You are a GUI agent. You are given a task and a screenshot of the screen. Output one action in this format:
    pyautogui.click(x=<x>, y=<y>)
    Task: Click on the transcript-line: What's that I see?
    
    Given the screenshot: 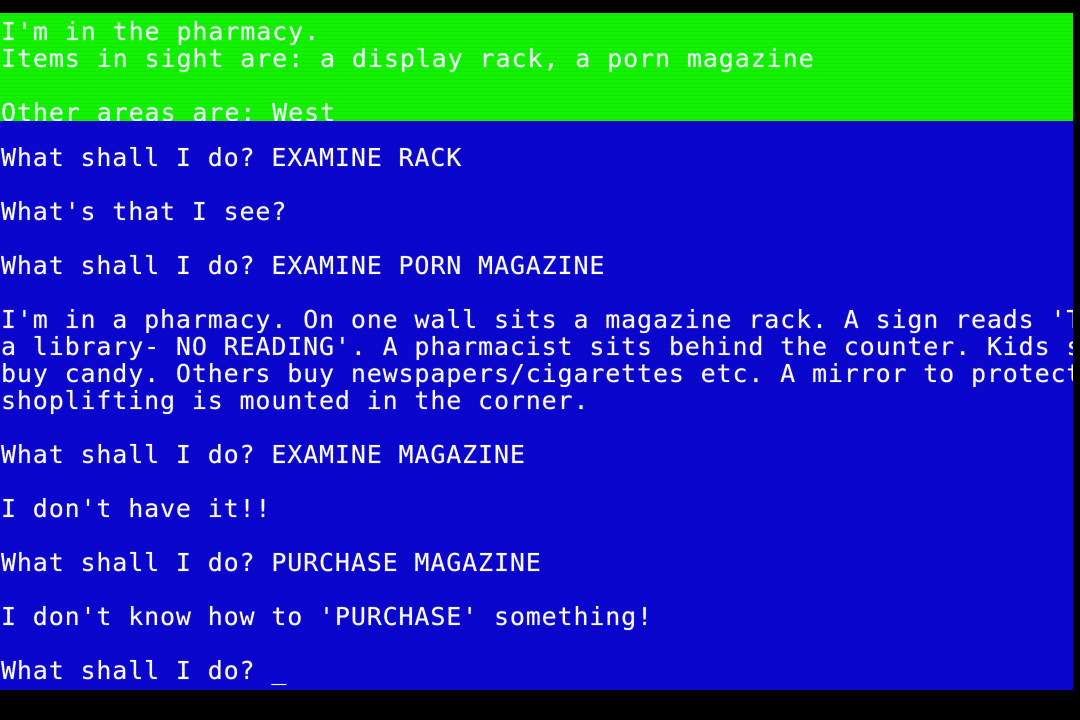 What is the action you would take?
    pyautogui.click(x=144, y=211)
    